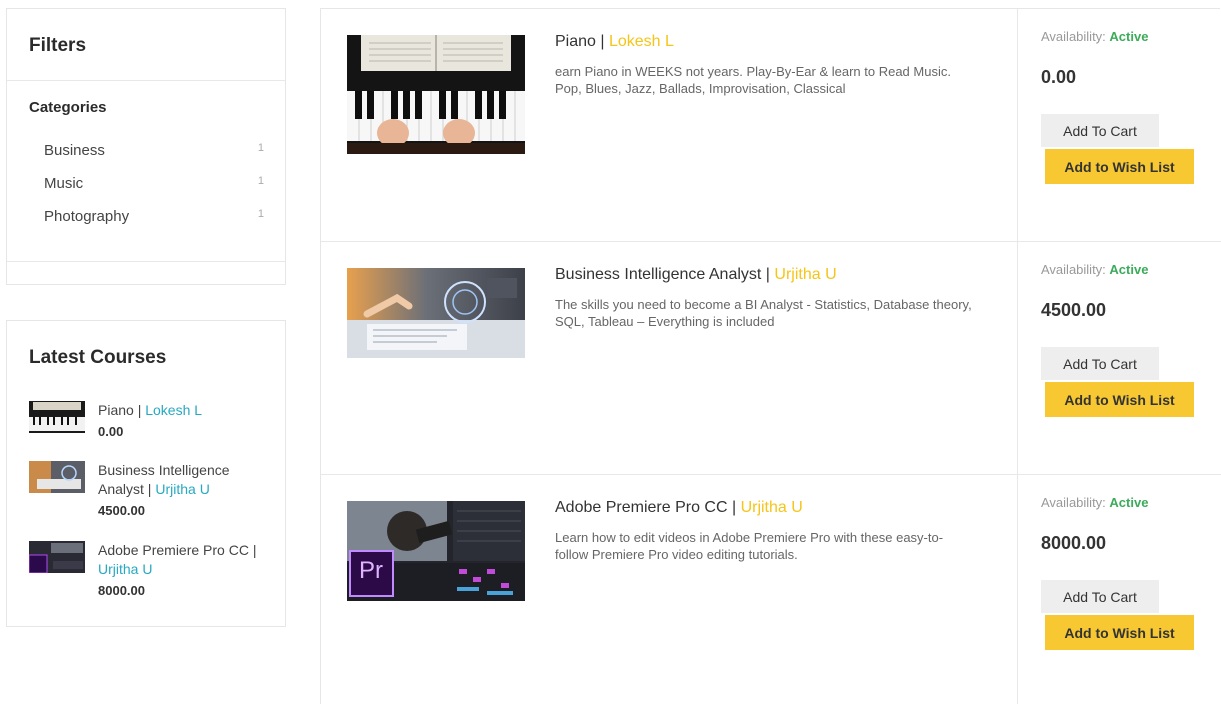 This screenshot has height=708, width=1221. What do you see at coordinates (154, 153) in the screenshot?
I see `category-business: Business 1` at bounding box center [154, 153].